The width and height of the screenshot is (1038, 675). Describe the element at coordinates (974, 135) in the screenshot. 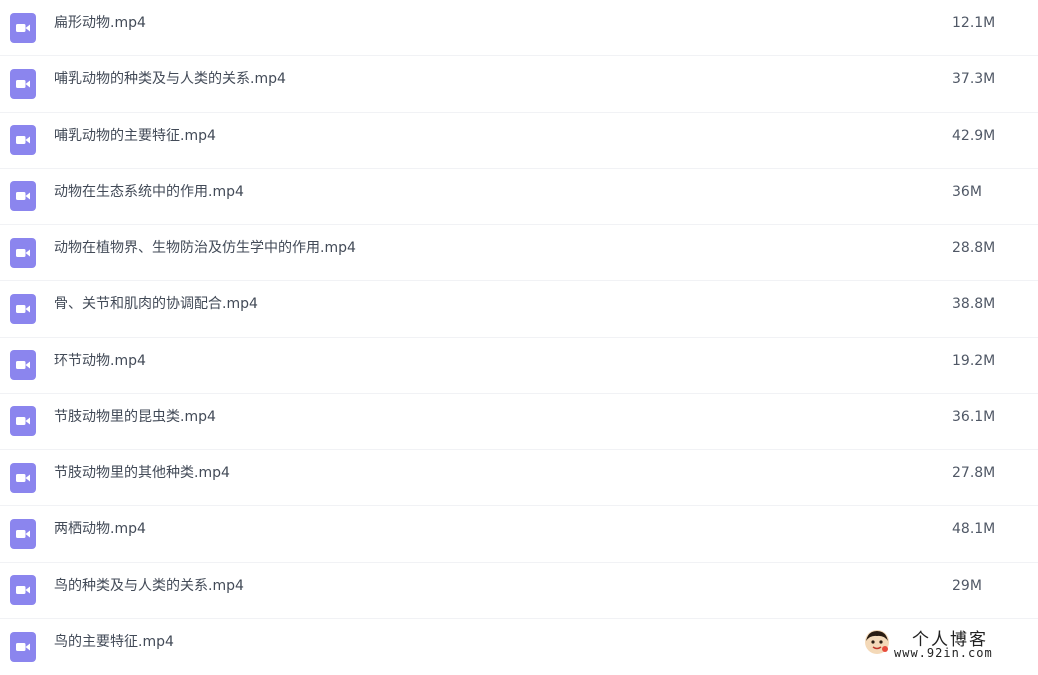

I see `file-size: 42.9M` at that location.